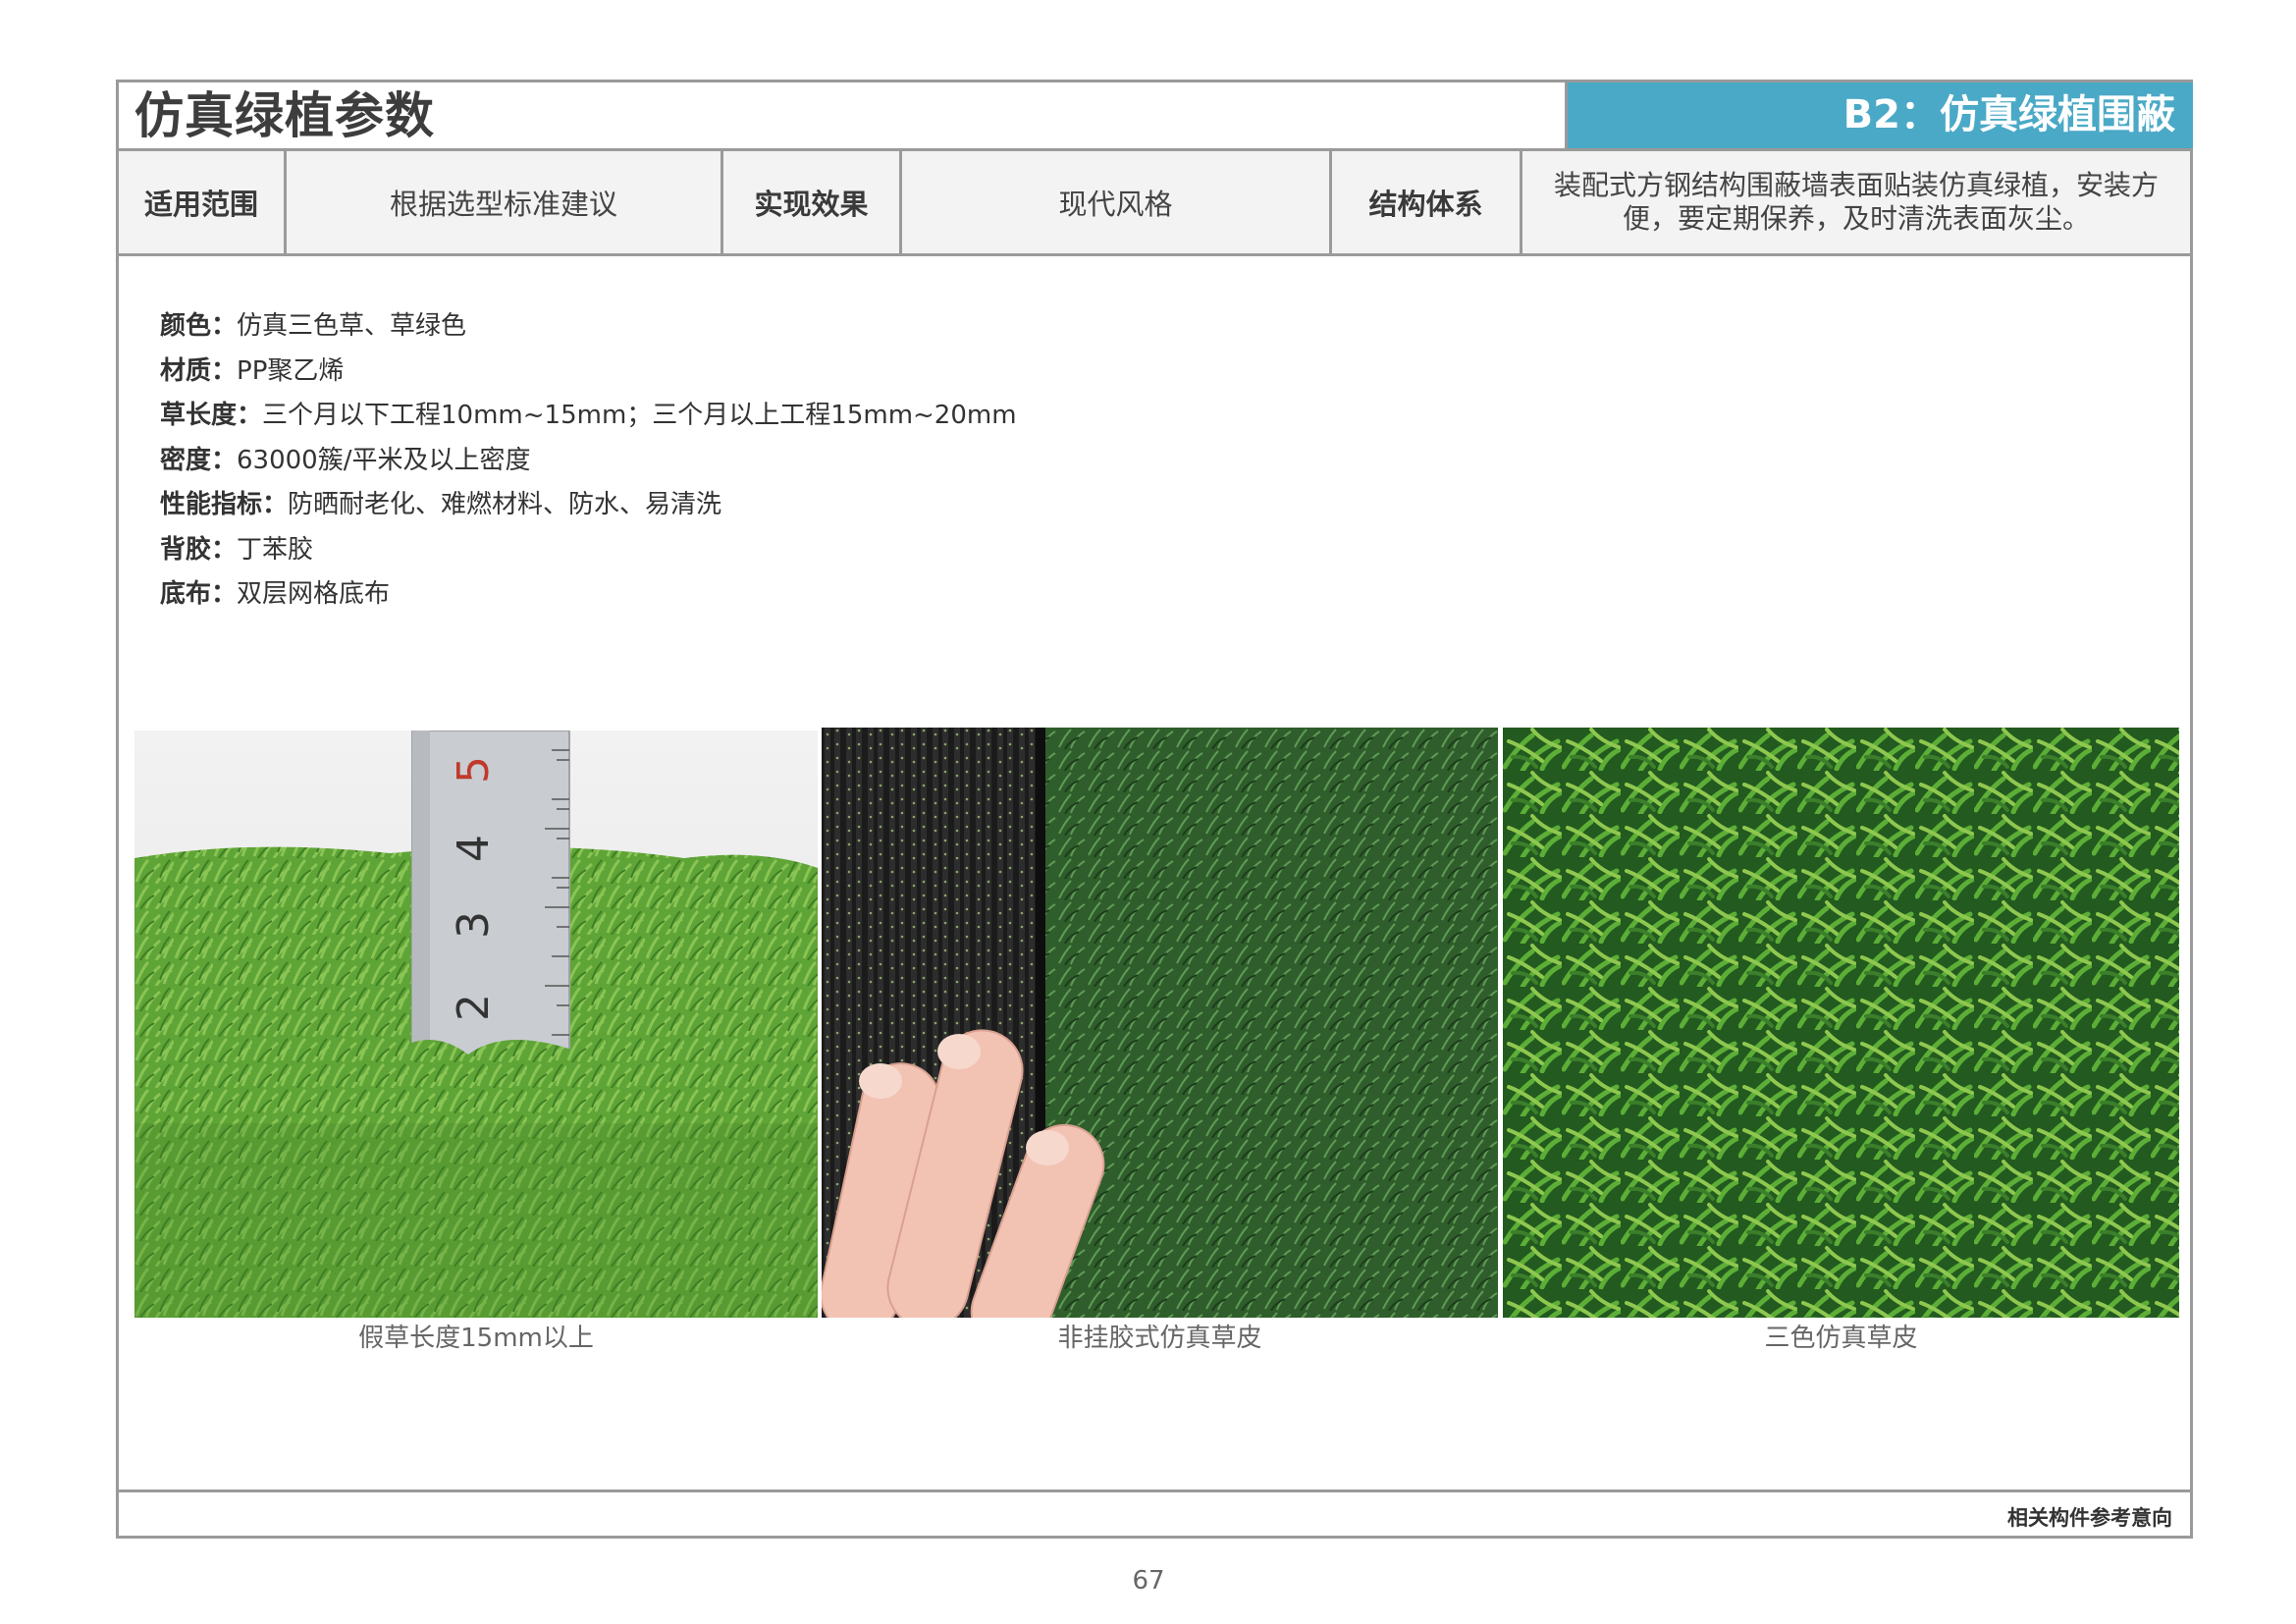 This screenshot has height=1624, width=2296. I want to click on svg-text: 3, so click(474, 925).